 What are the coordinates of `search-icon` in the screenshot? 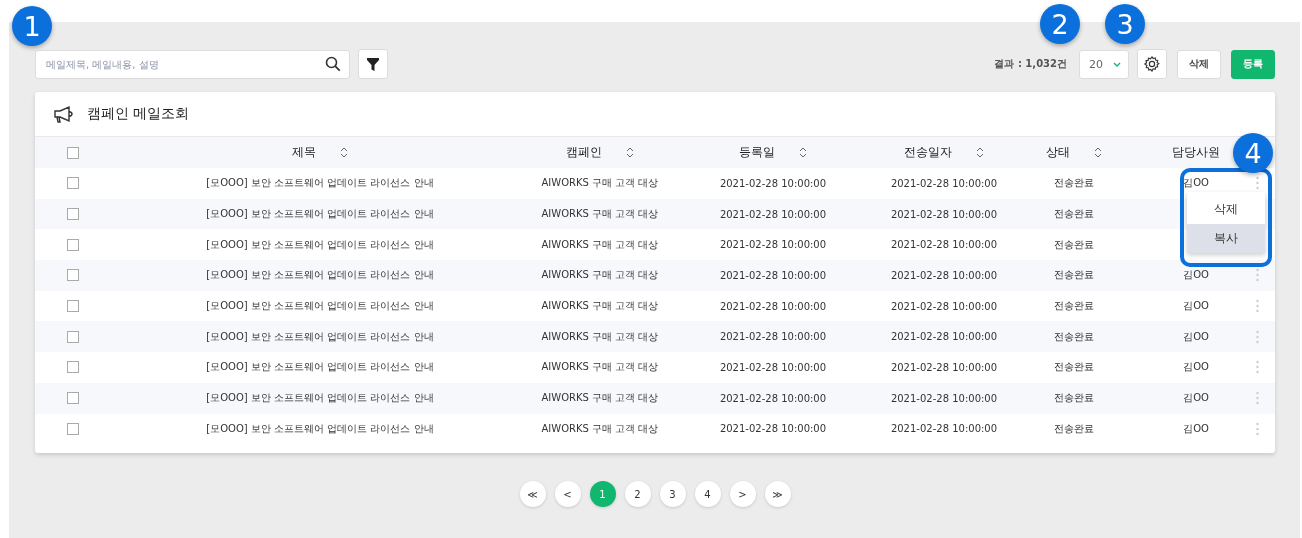 It's located at (333, 64).